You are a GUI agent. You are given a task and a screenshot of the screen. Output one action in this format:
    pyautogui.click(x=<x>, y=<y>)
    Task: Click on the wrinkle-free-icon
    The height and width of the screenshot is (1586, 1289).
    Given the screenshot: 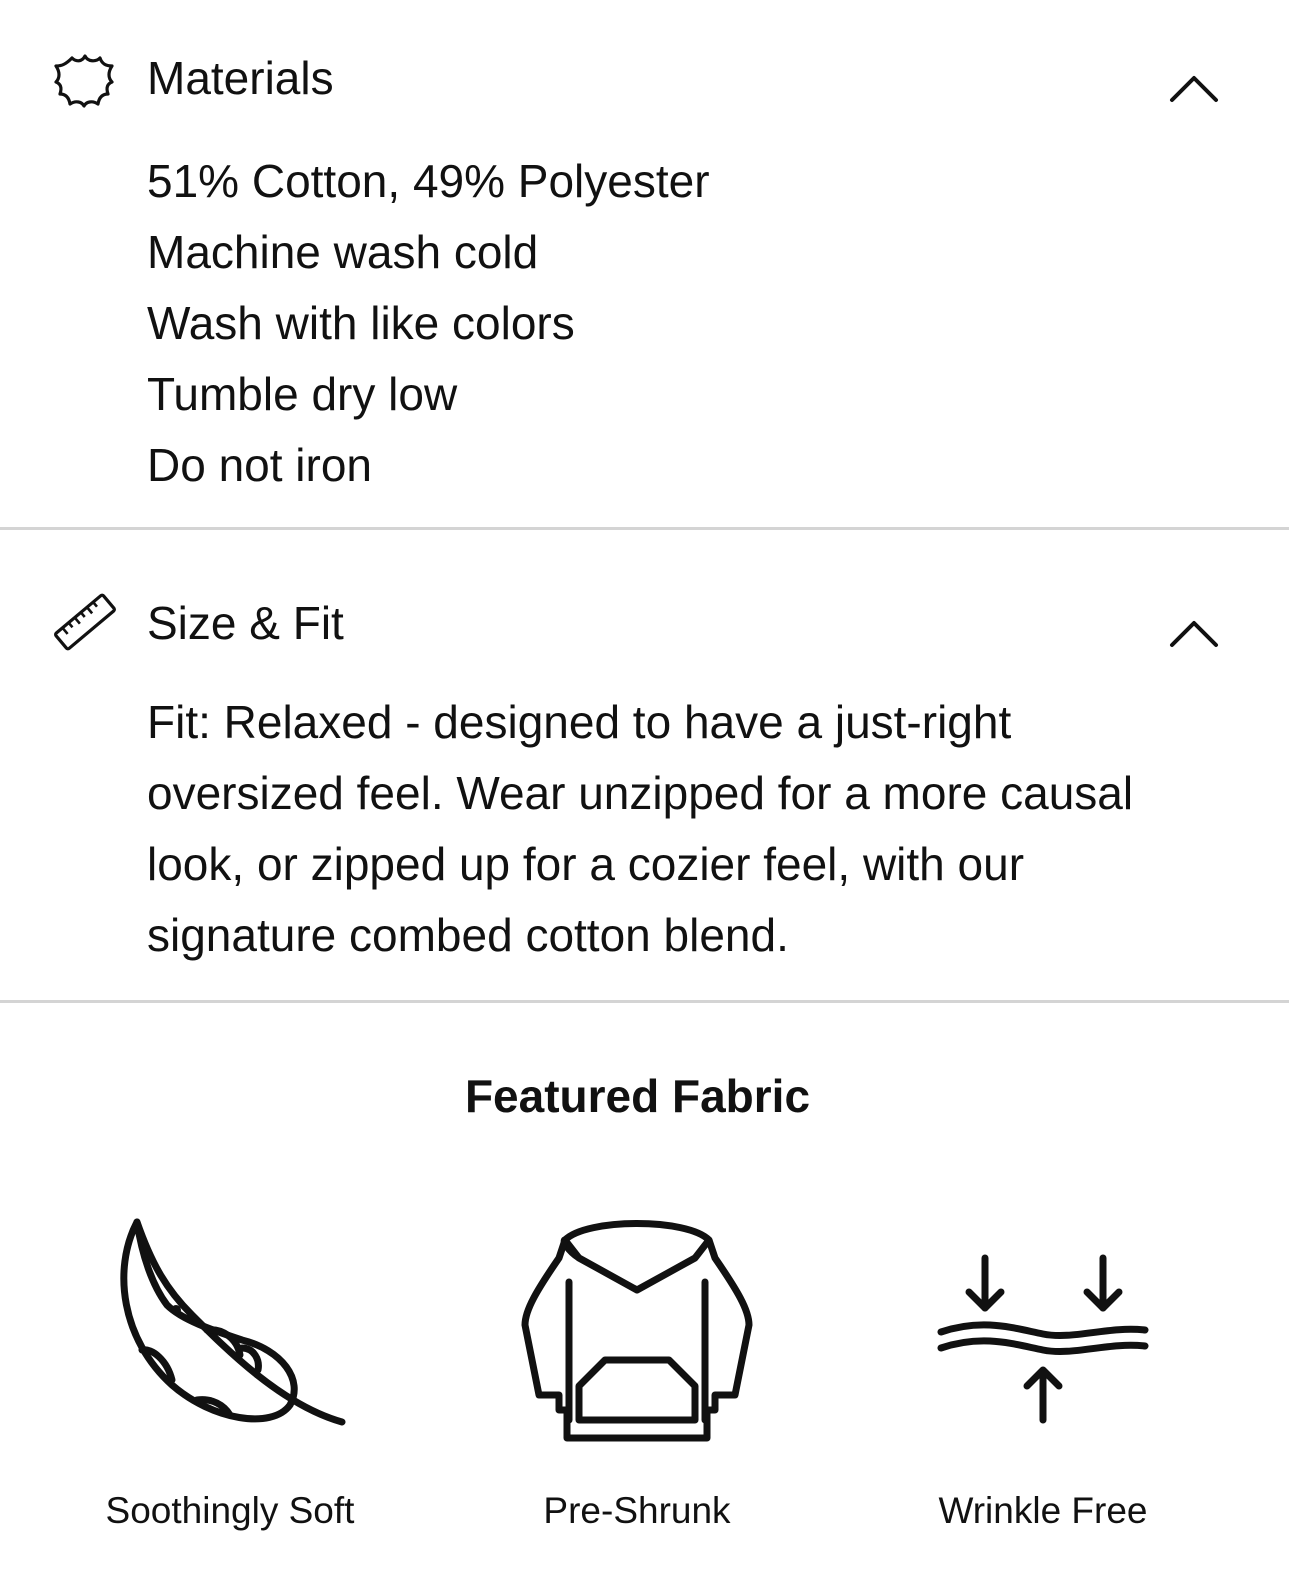 What is the action you would take?
    pyautogui.click(x=1043, y=1339)
    